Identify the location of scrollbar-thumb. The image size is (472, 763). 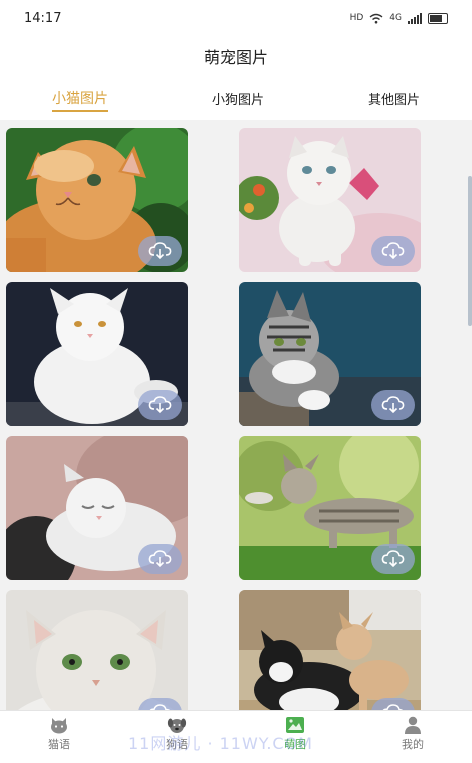
(470, 251).